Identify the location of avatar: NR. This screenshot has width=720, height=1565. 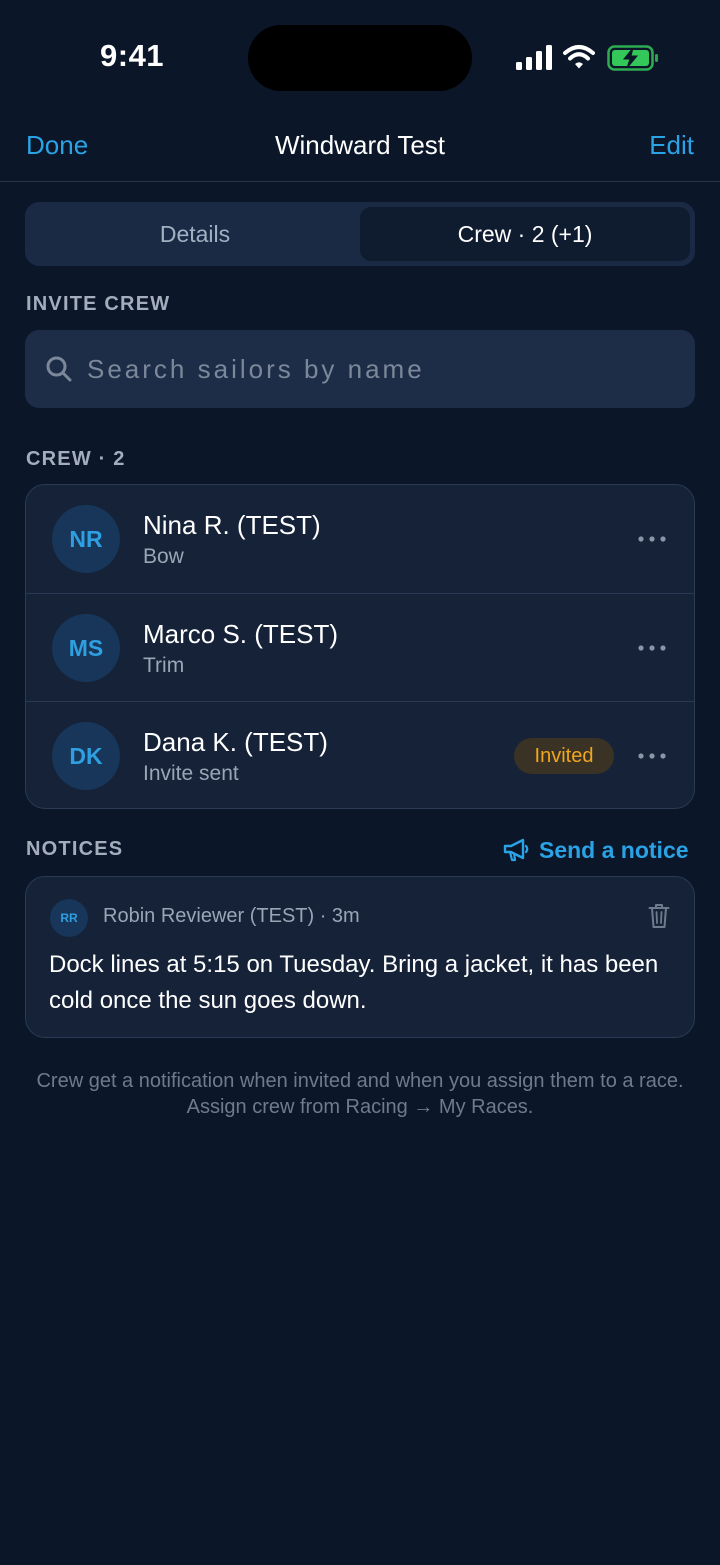
(86, 539).